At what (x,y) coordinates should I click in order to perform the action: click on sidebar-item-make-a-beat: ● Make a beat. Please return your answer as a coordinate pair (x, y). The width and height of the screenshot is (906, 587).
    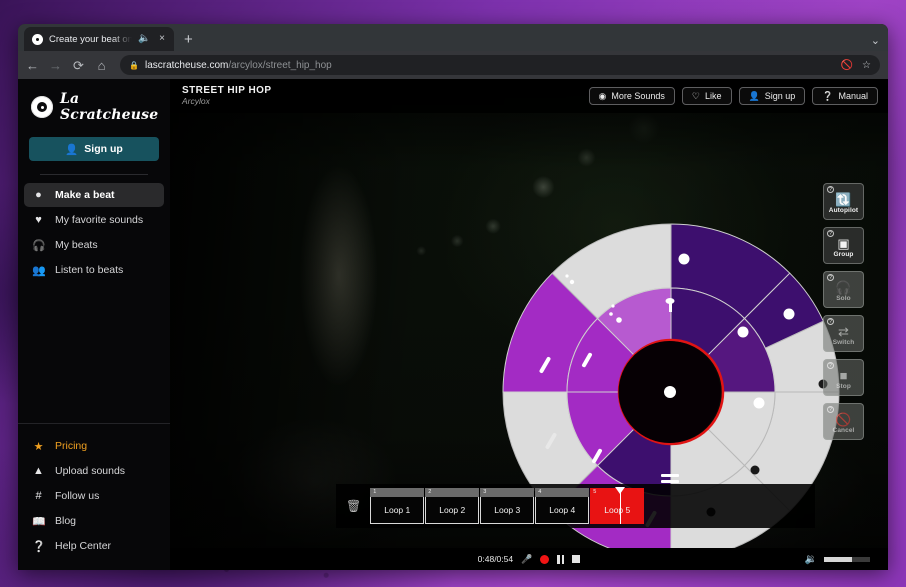
    Looking at the image, I should click on (94, 195).